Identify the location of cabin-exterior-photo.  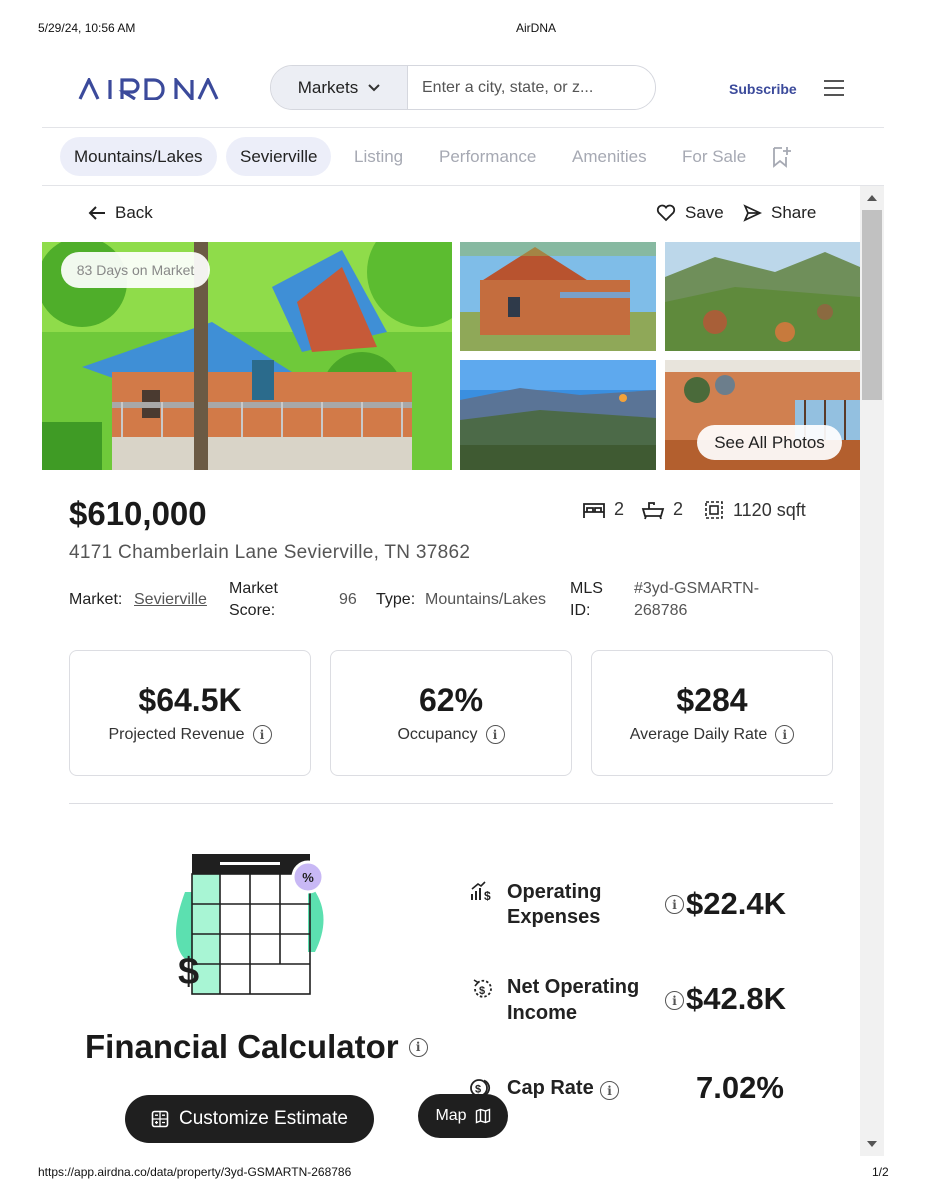
(558, 296).